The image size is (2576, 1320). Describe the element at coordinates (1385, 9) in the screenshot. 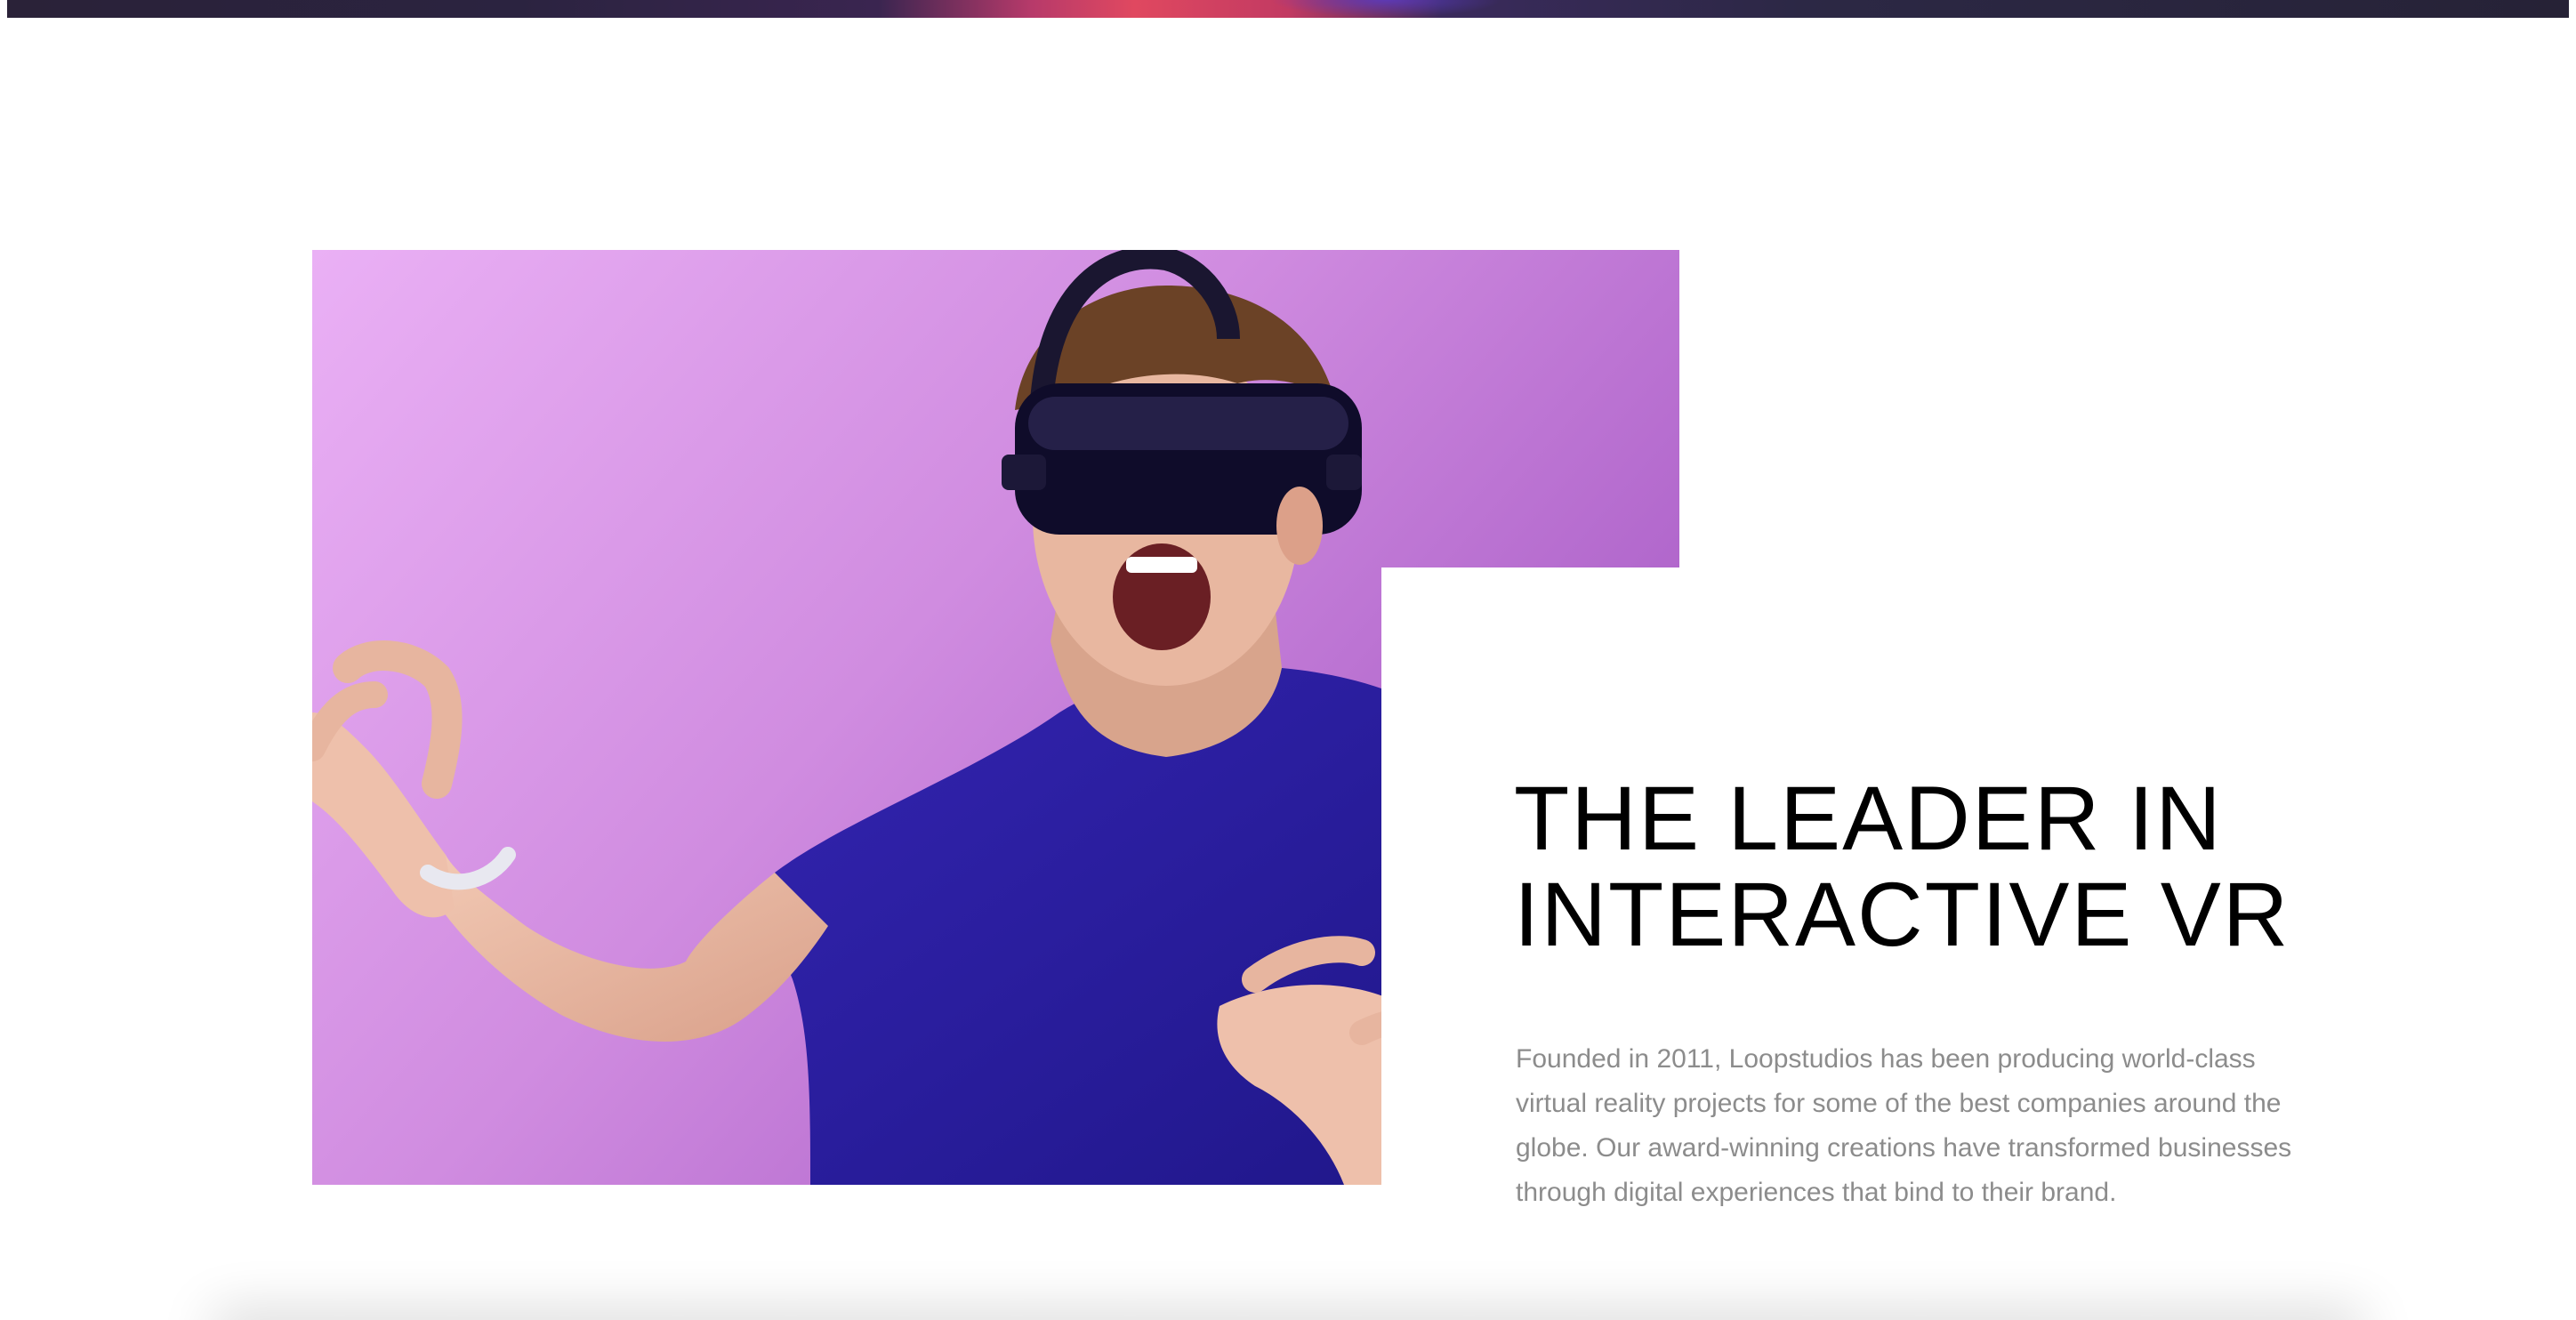

I see `hero-glow` at that location.